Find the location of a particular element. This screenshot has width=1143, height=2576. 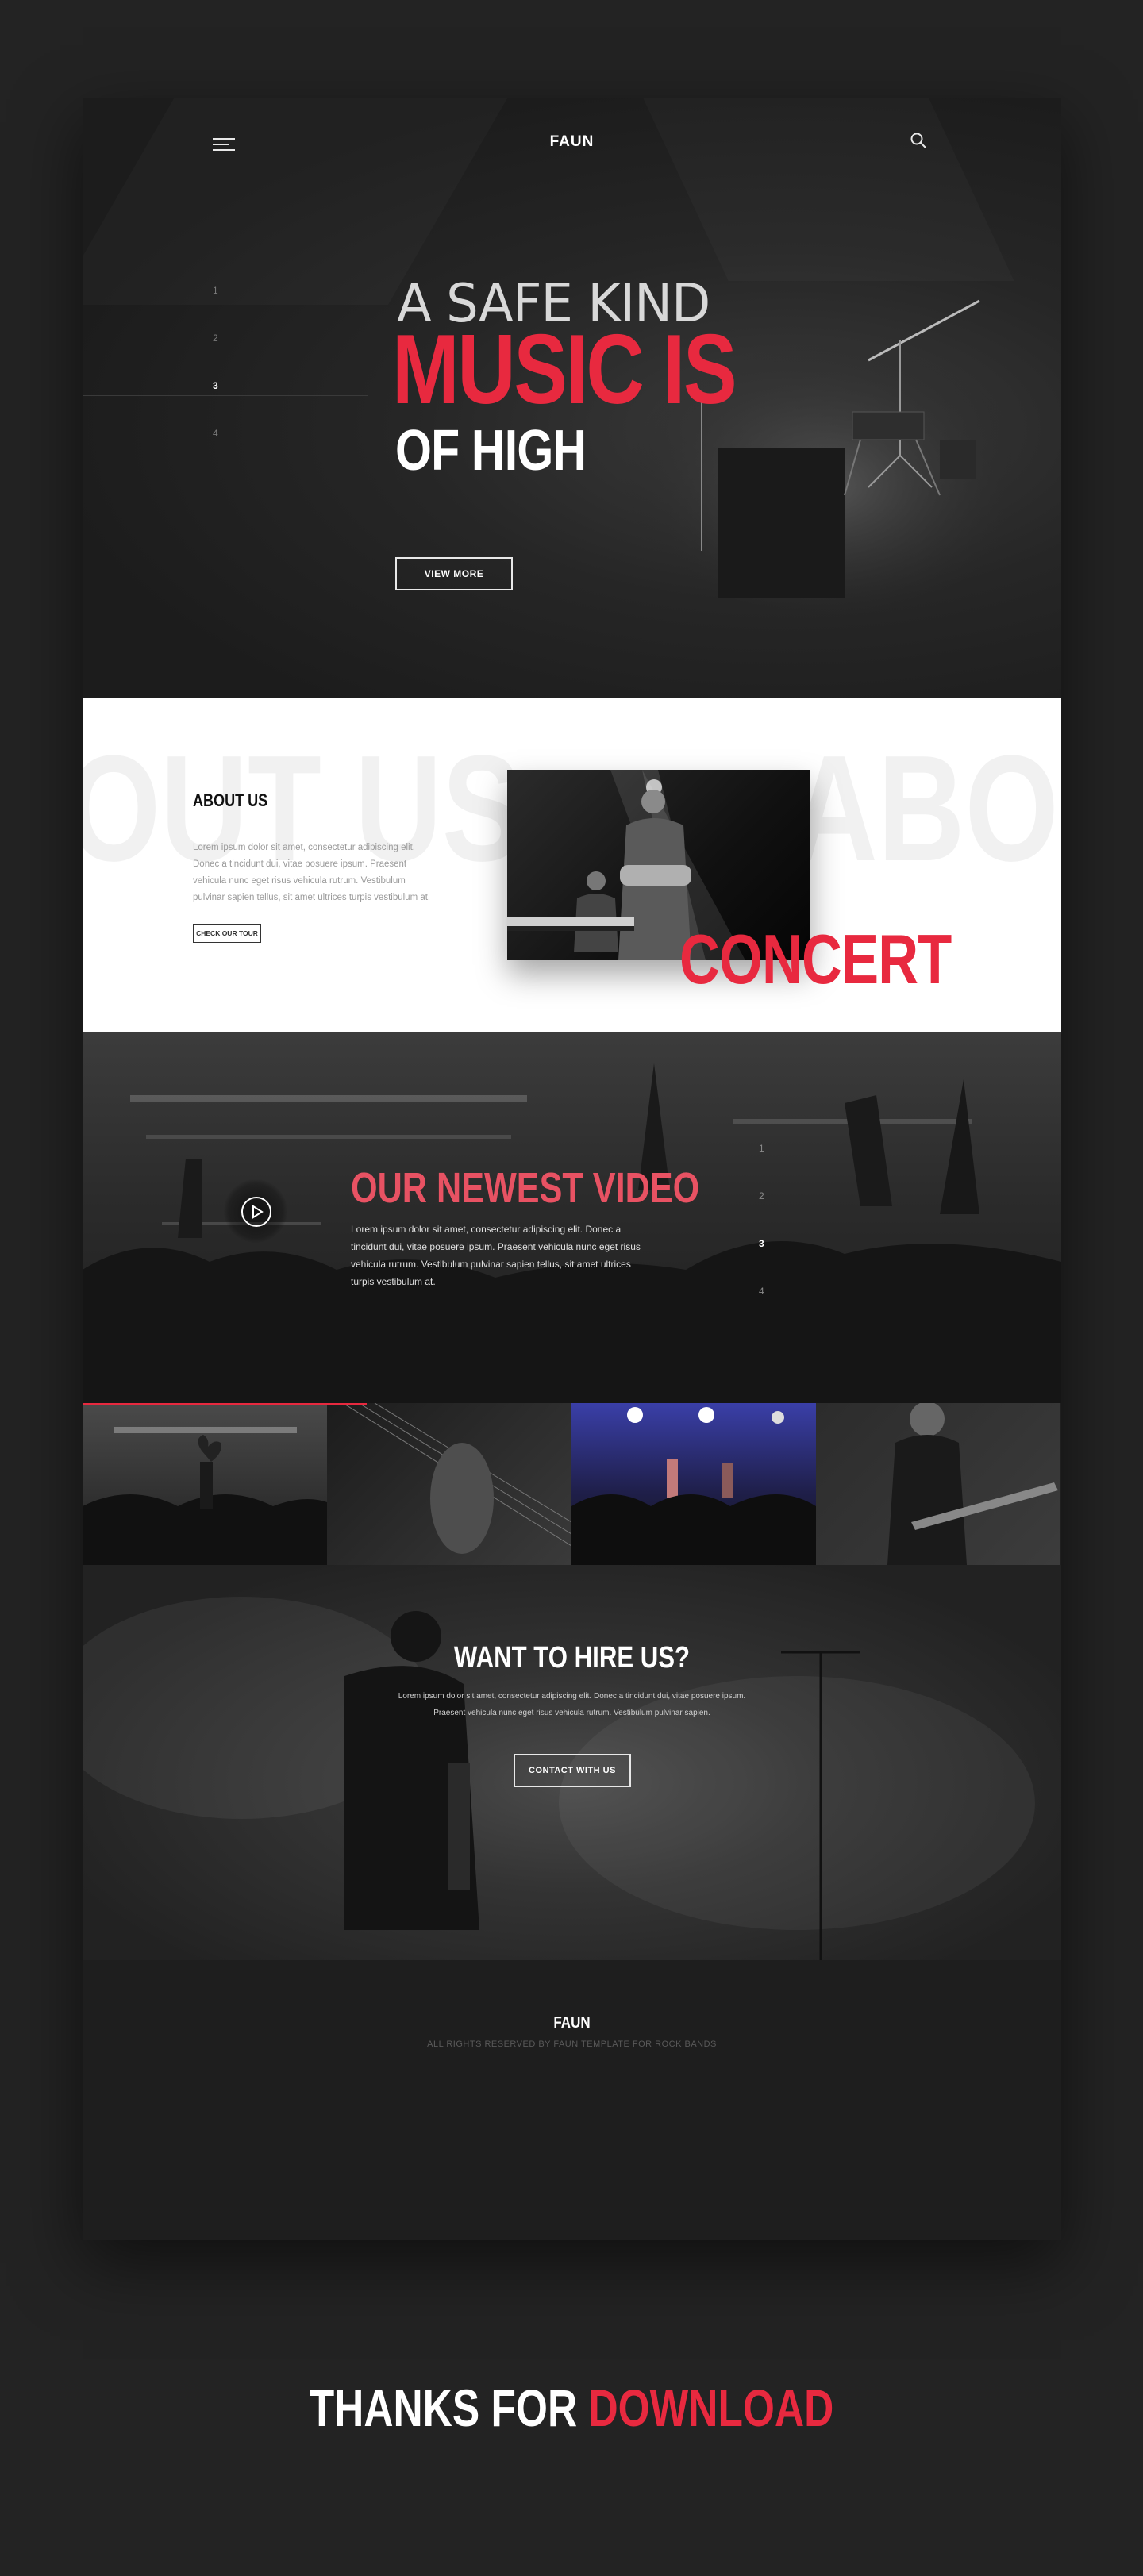

thumb-blue-stage-image is located at coordinates (694, 1486).